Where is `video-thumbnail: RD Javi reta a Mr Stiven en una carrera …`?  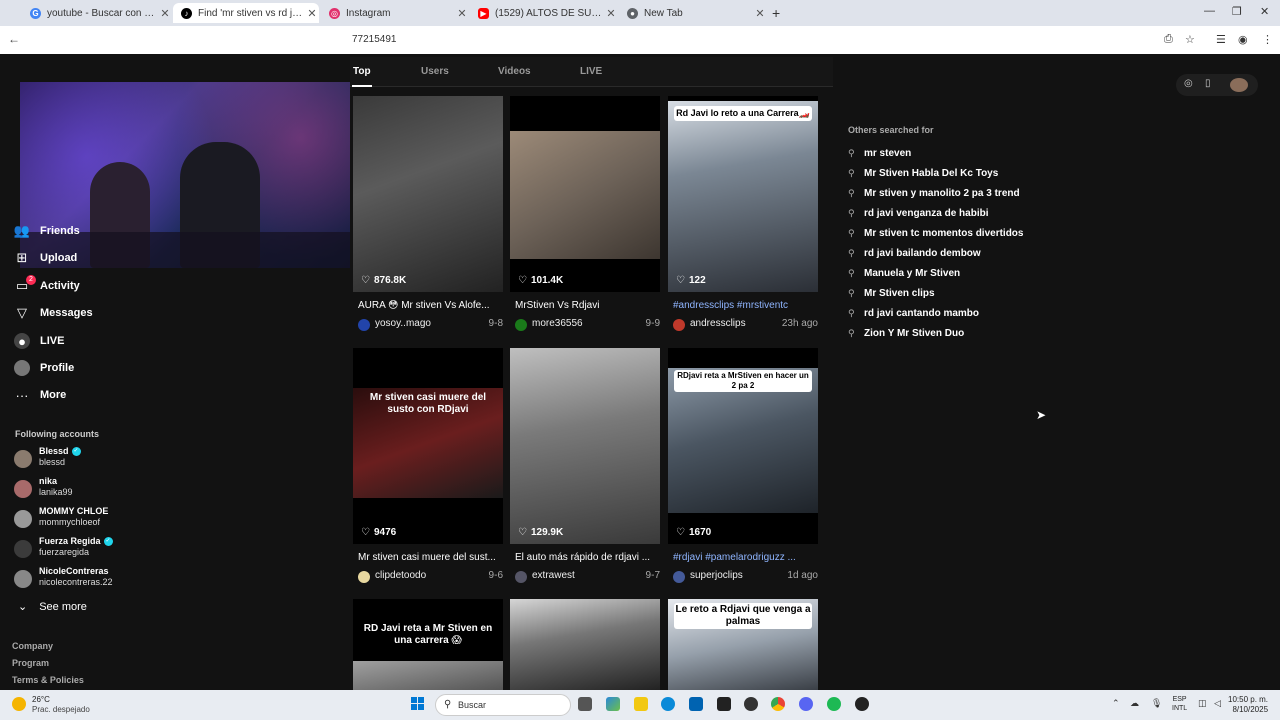
video-thumbnail: RD Javi reta a Mr Stiven en una carrera … is located at coordinates (428, 644).